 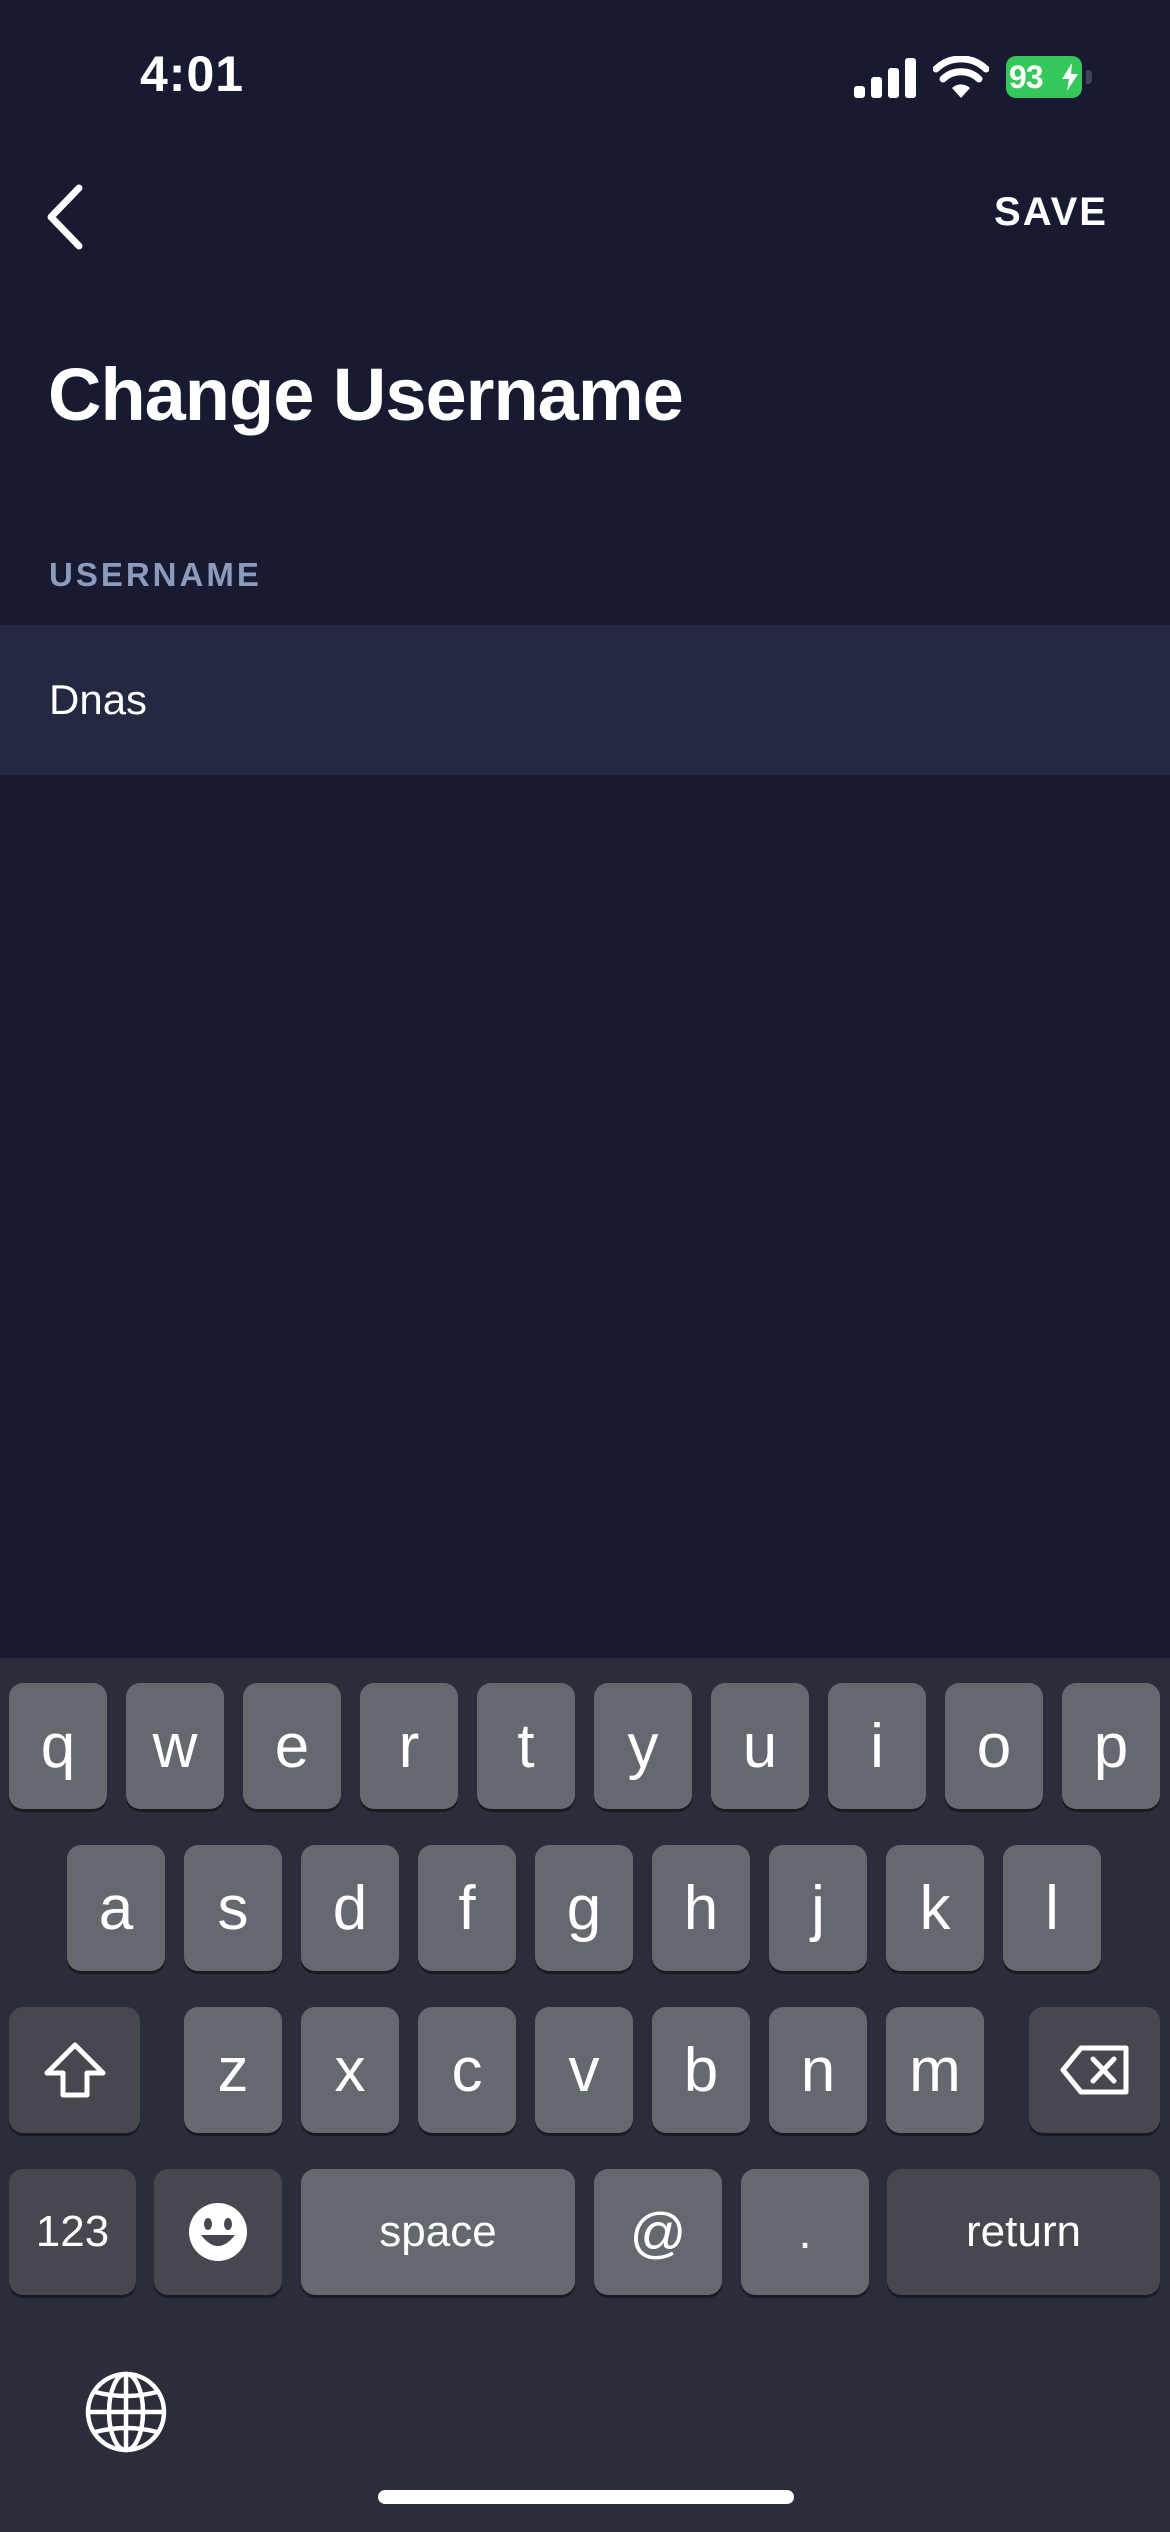 What do you see at coordinates (116, 1908) in the screenshot?
I see `key-a: a` at bounding box center [116, 1908].